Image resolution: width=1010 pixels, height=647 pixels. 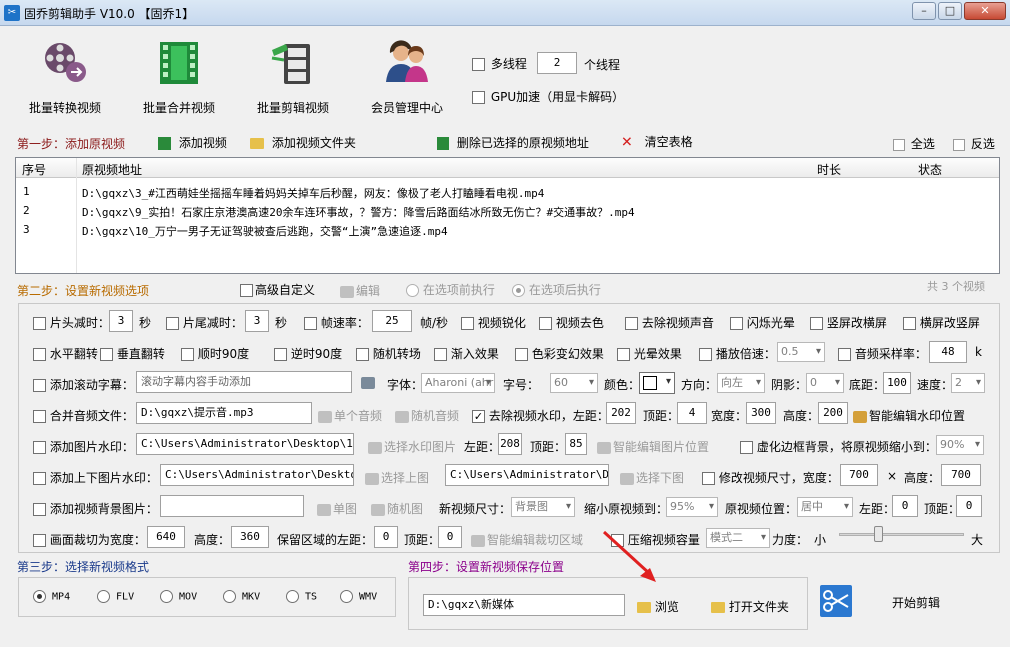 What do you see at coordinates (115, 596) in the screenshot?
I see `format-radio-flv: FLV` at bounding box center [115, 596].